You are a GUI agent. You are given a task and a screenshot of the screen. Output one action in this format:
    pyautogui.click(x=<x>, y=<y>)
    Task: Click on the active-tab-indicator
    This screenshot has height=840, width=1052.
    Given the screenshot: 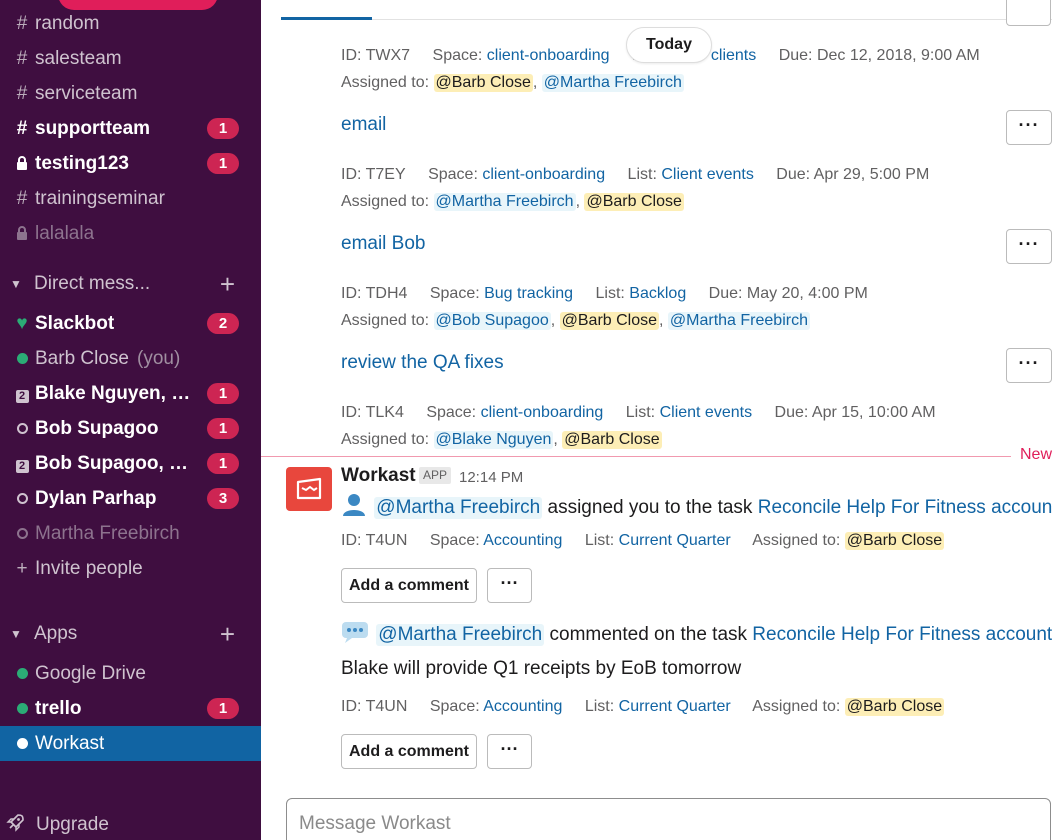 What is the action you would take?
    pyautogui.click(x=326, y=18)
    